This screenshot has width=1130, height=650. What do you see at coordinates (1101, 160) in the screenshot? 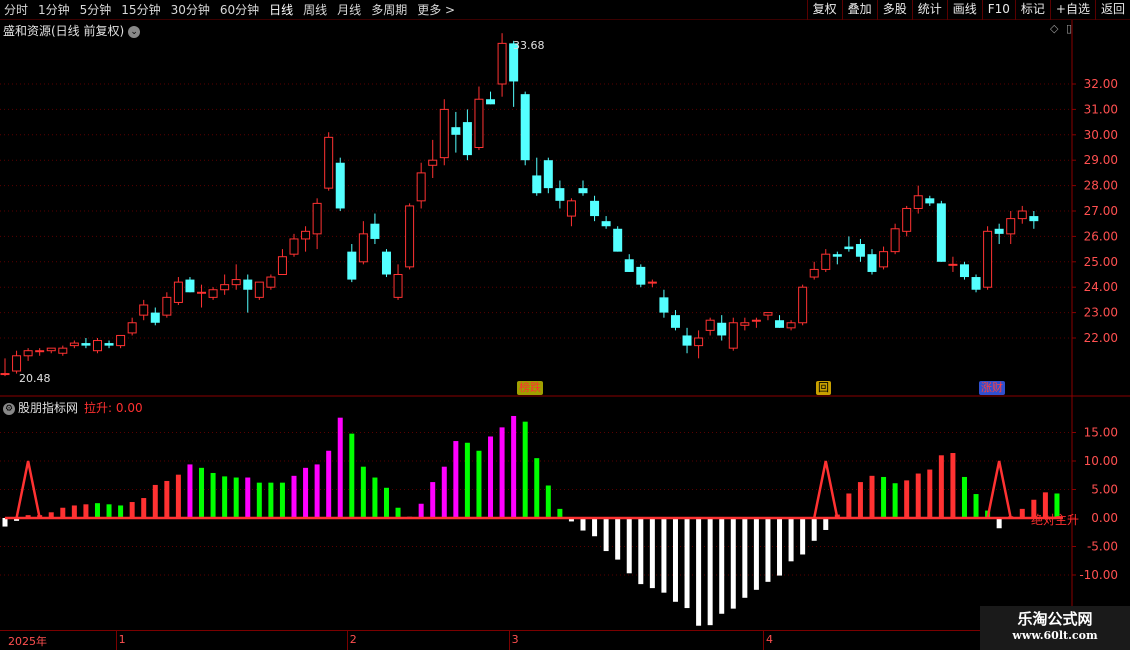
I see `price-tick-label: 29.00` at bounding box center [1101, 160].